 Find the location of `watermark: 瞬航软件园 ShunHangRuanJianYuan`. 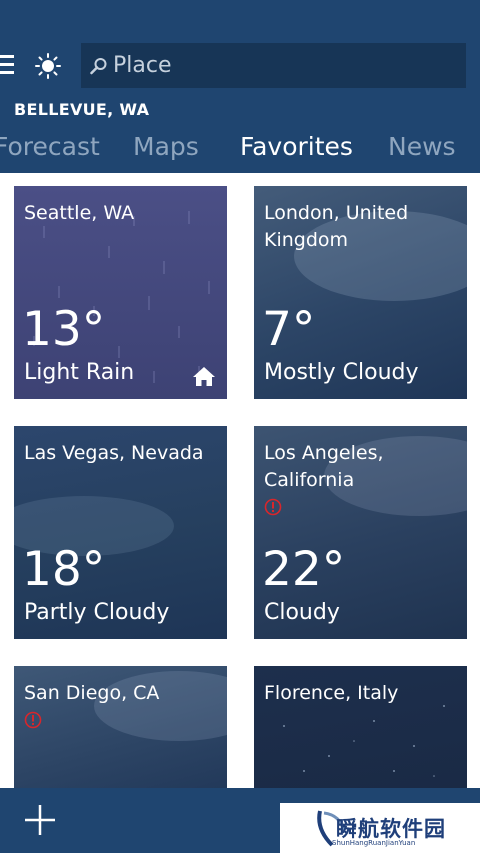

watermark: 瞬航软件园 ShunHangRuanJianYuan is located at coordinates (380, 828).